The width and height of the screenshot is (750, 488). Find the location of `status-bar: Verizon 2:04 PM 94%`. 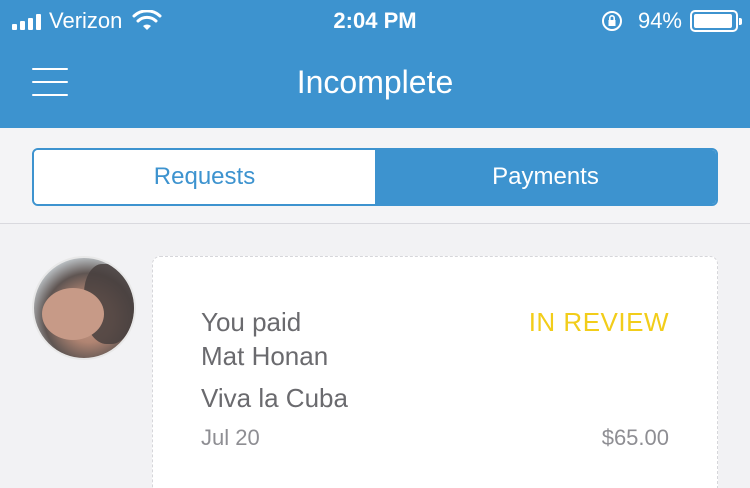

status-bar: Verizon 2:04 PM 94% is located at coordinates (375, 20).